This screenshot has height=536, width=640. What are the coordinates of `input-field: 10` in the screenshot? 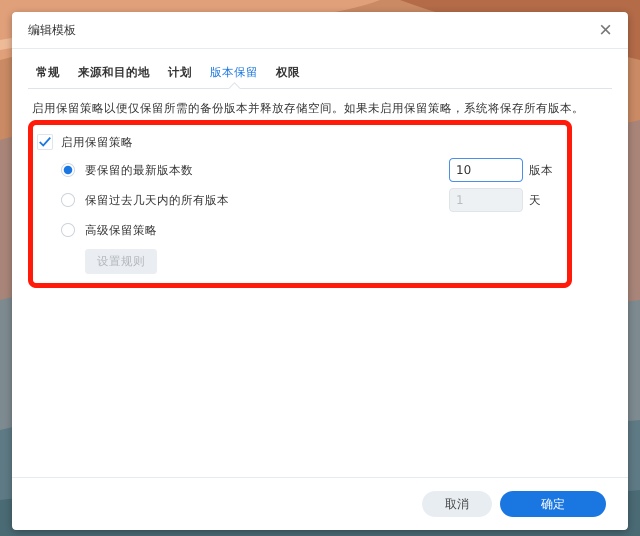 It's located at (486, 170).